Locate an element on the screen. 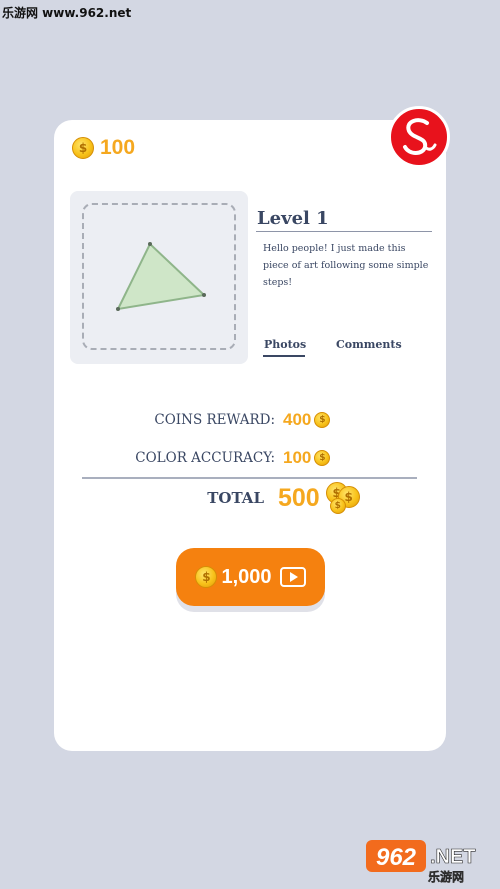 This screenshot has width=500, height=889. active-tab-indicator is located at coordinates (284, 356).